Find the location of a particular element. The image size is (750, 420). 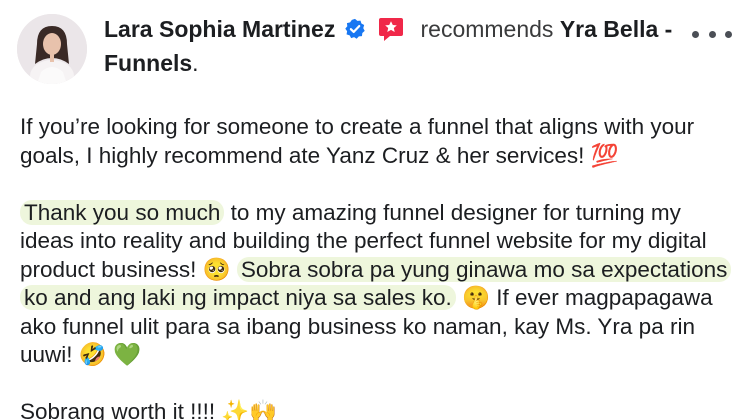

recommends-label: recommends is located at coordinates (487, 29).